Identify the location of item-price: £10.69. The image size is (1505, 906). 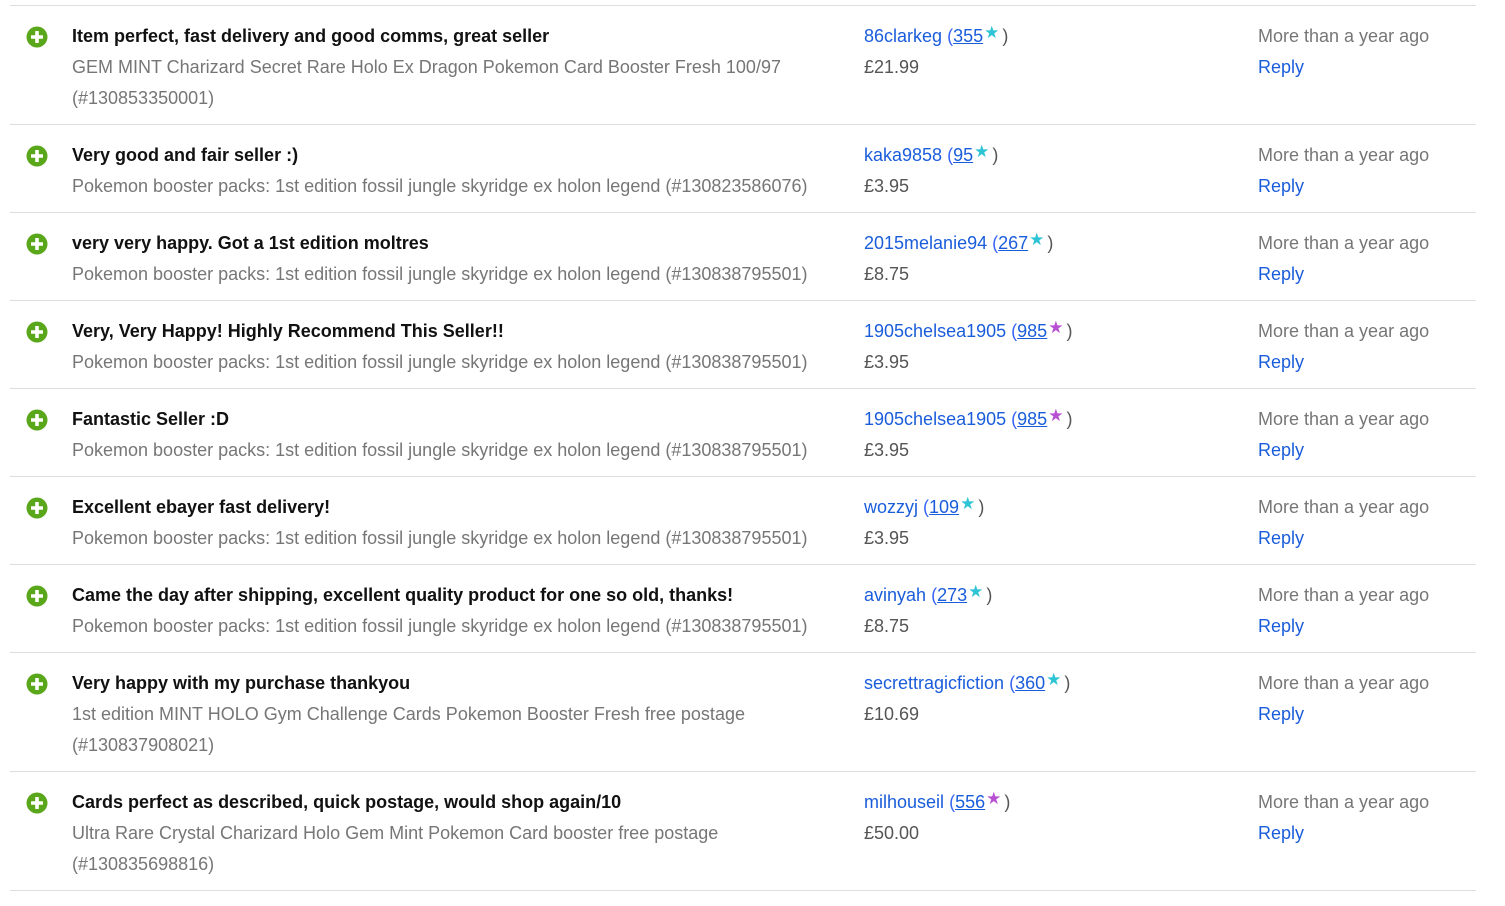
(892, 714).